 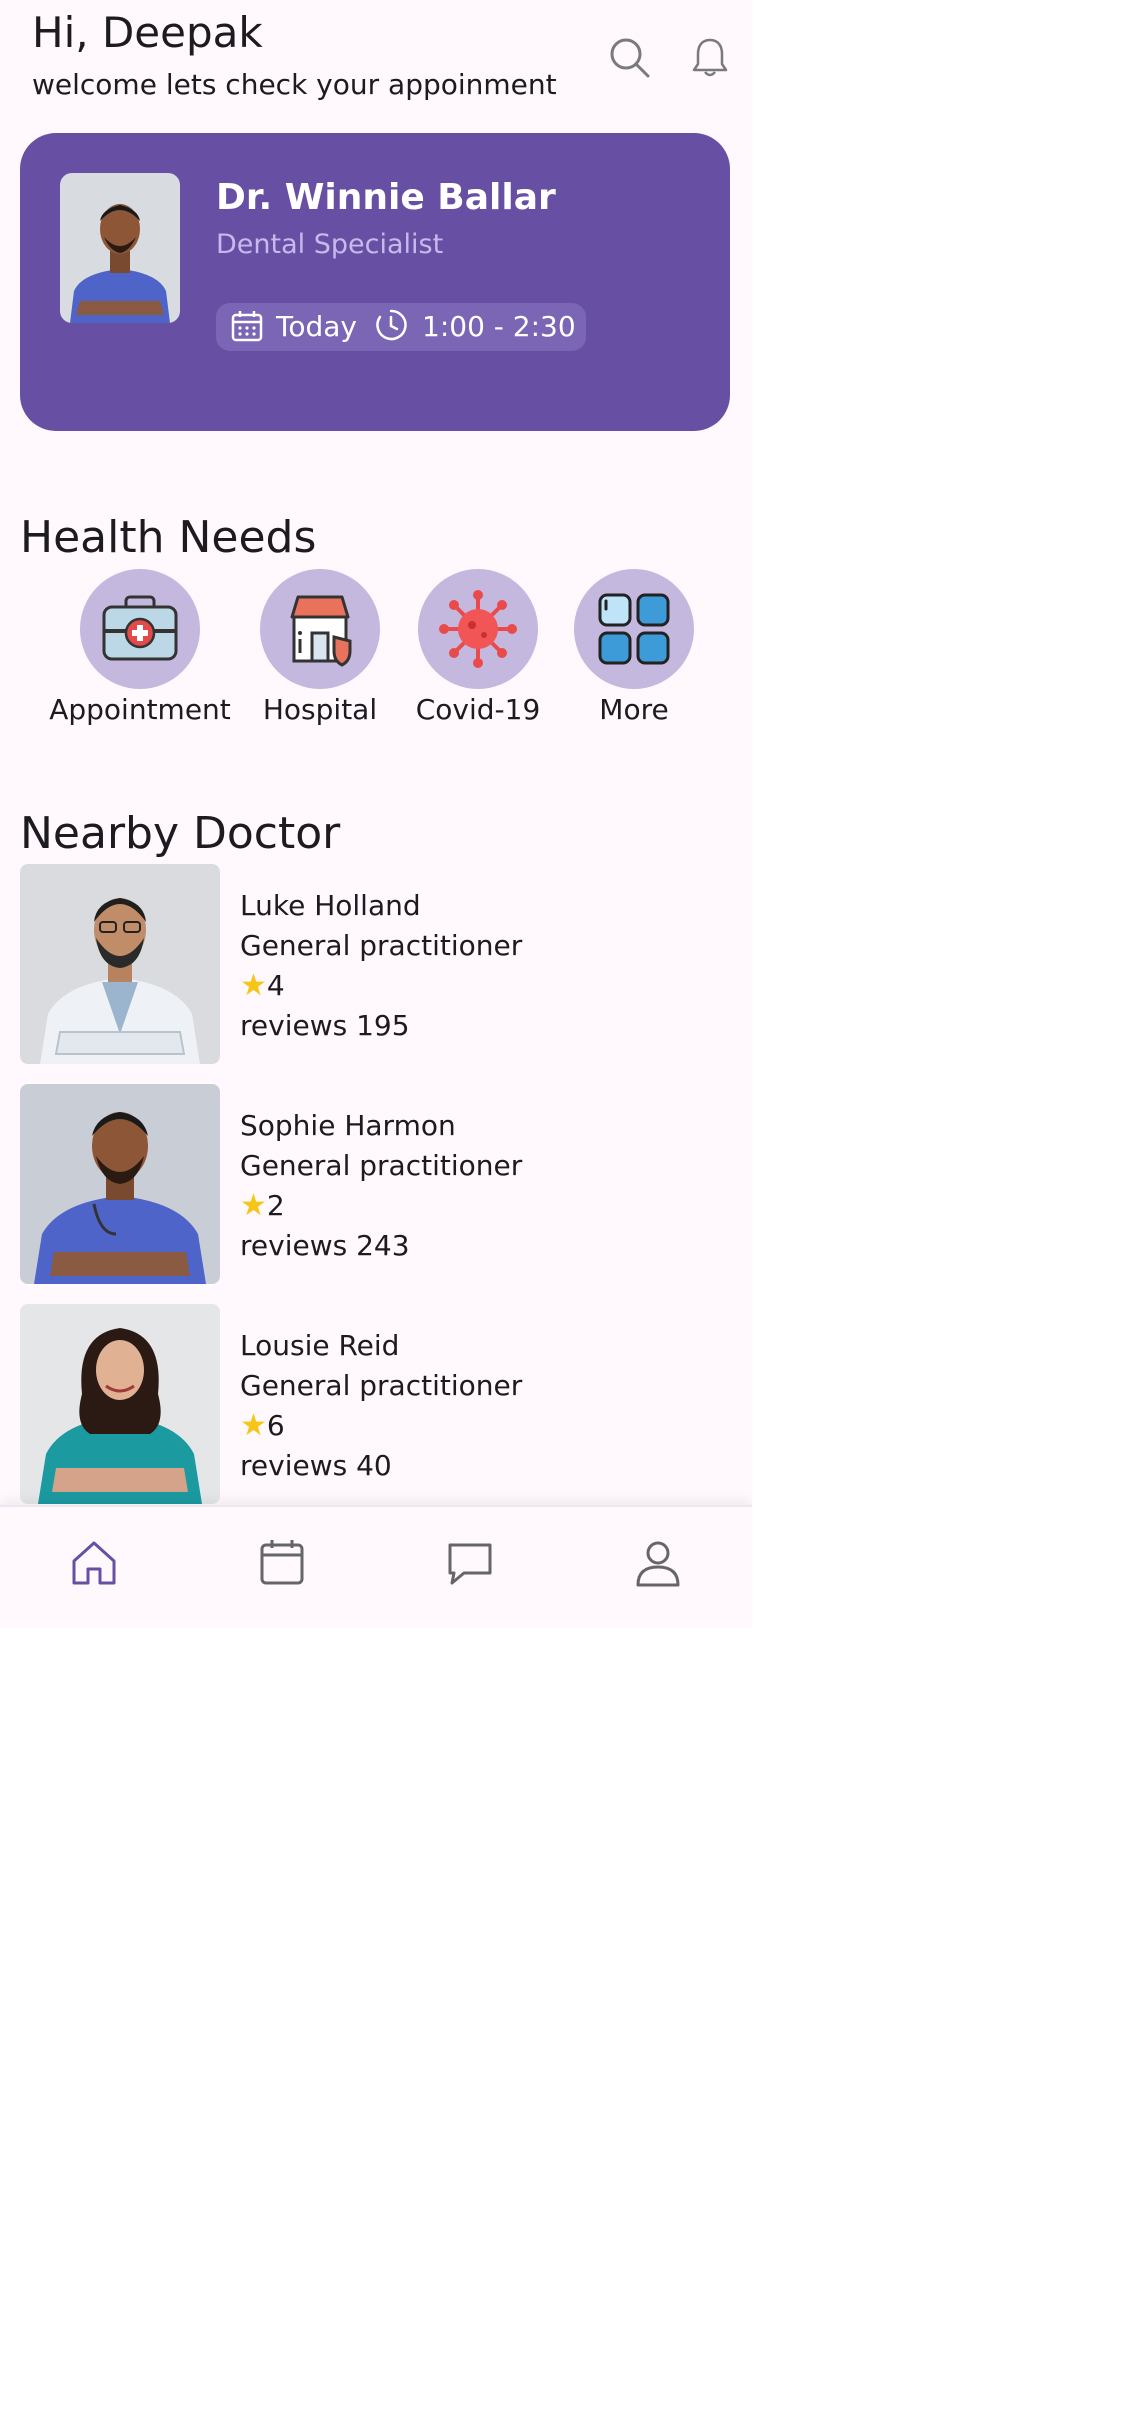 What do you see at coordinates (386, 197) in the screenshot?
I see `appointment-doctor-name: Dr. Winnie Ballar` at bounding box center [386, 197].